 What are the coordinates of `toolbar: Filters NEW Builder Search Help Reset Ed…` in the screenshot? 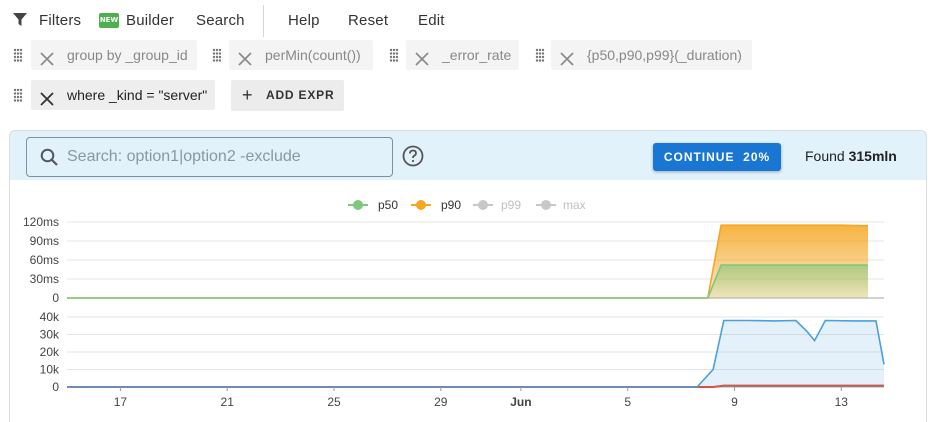 It's located at (466, 20).